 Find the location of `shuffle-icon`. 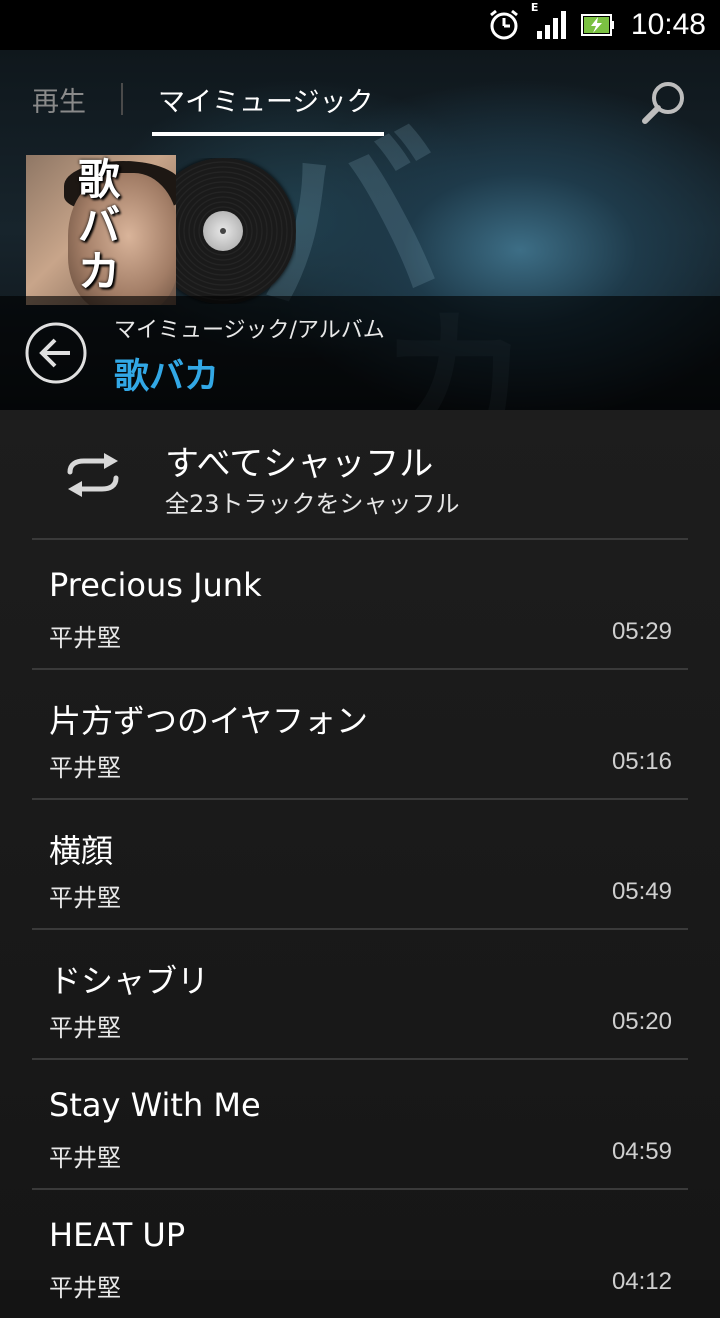

shuffle-icon is located at coordinates (93, 475).